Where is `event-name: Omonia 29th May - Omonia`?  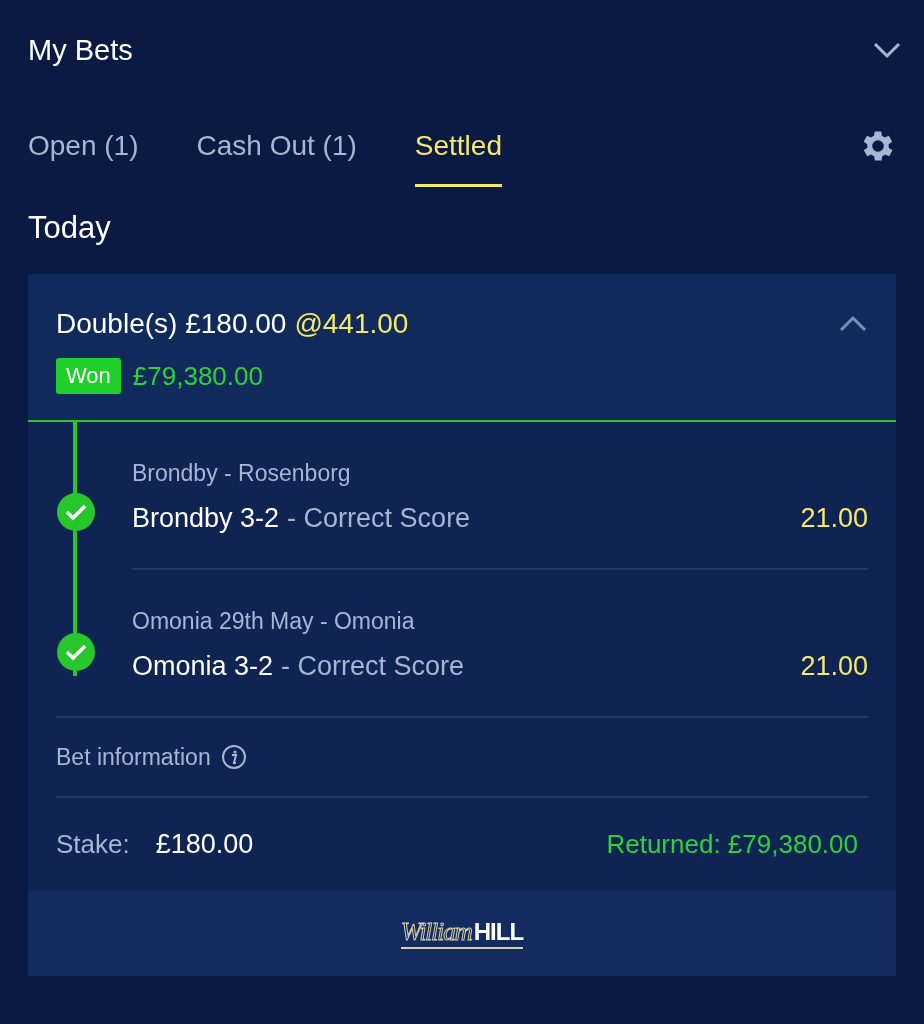 event-name: Omonia 29th May - Omonia is located at coordinates (274, 621).